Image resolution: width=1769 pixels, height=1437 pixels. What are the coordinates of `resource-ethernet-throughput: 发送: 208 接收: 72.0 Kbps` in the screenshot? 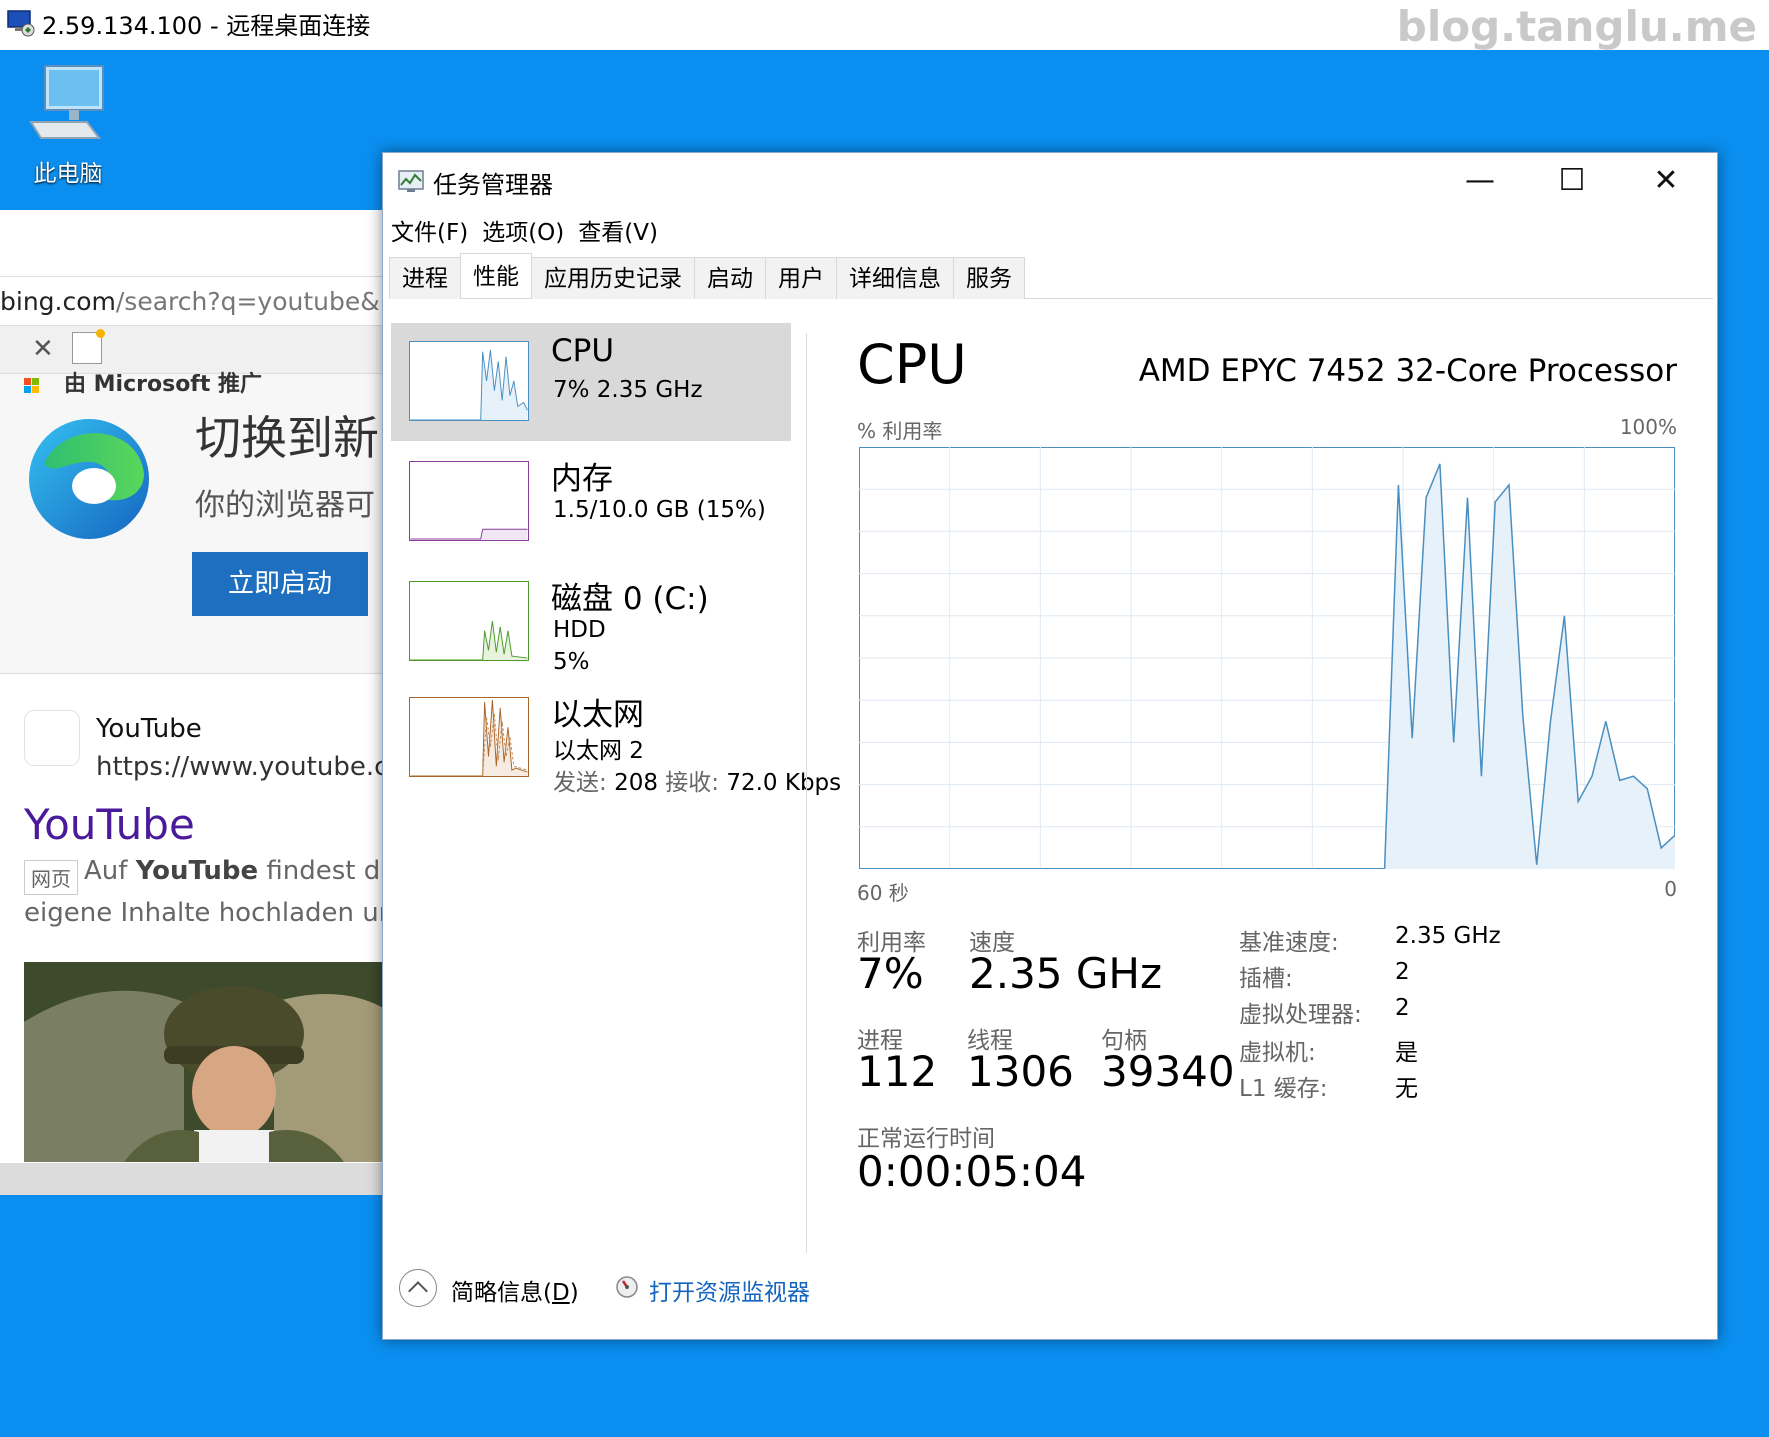 It's located at (697, 783).